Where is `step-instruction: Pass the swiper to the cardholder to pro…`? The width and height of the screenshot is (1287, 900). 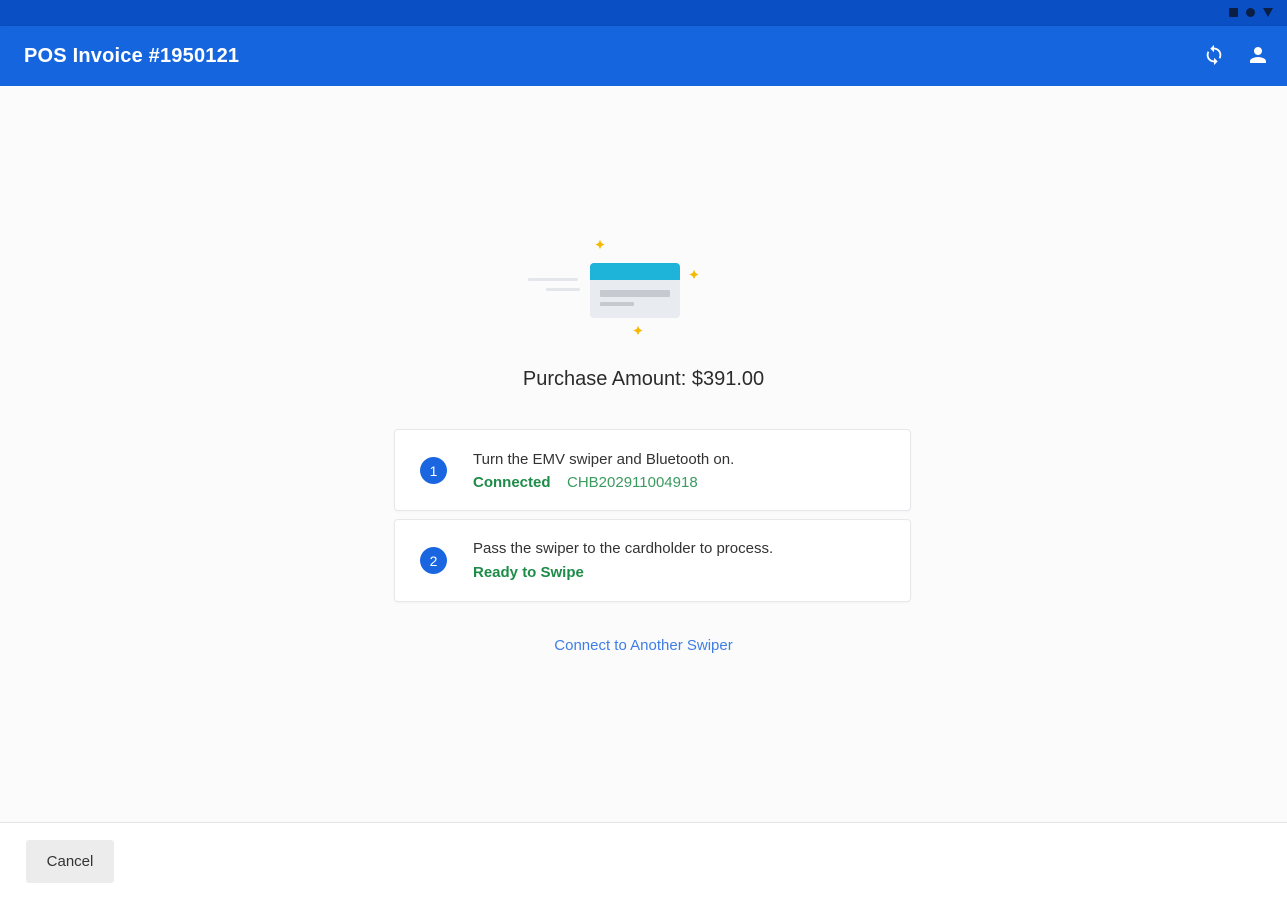
step-instruction: Pass the swiper to the cardholder to pro… is located at coordinates (623, 548).